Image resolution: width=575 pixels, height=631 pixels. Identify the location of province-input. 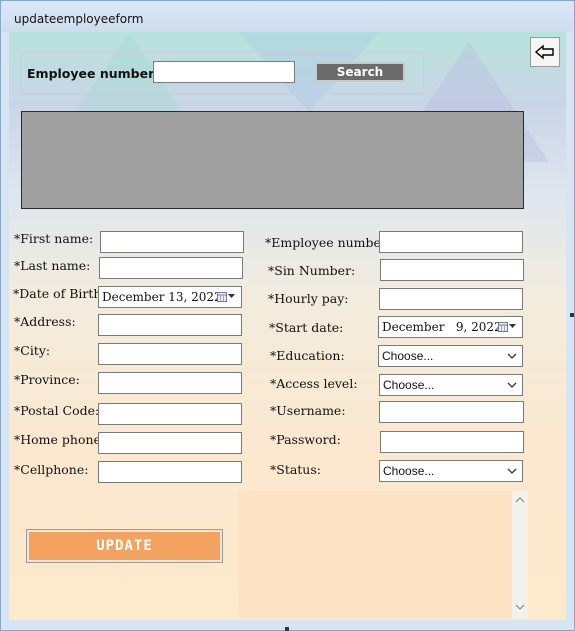
(170, 383).